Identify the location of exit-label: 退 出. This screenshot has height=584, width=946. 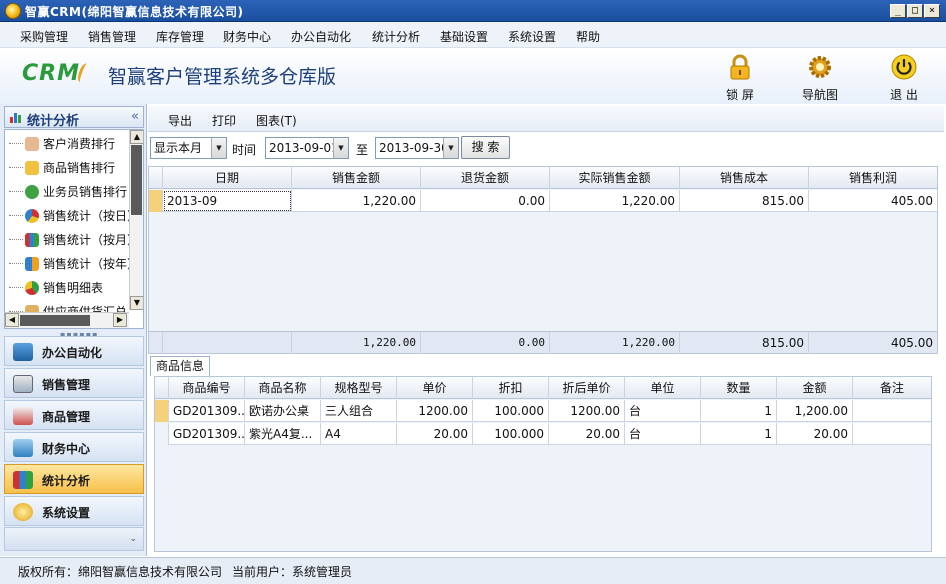
(904, 95).